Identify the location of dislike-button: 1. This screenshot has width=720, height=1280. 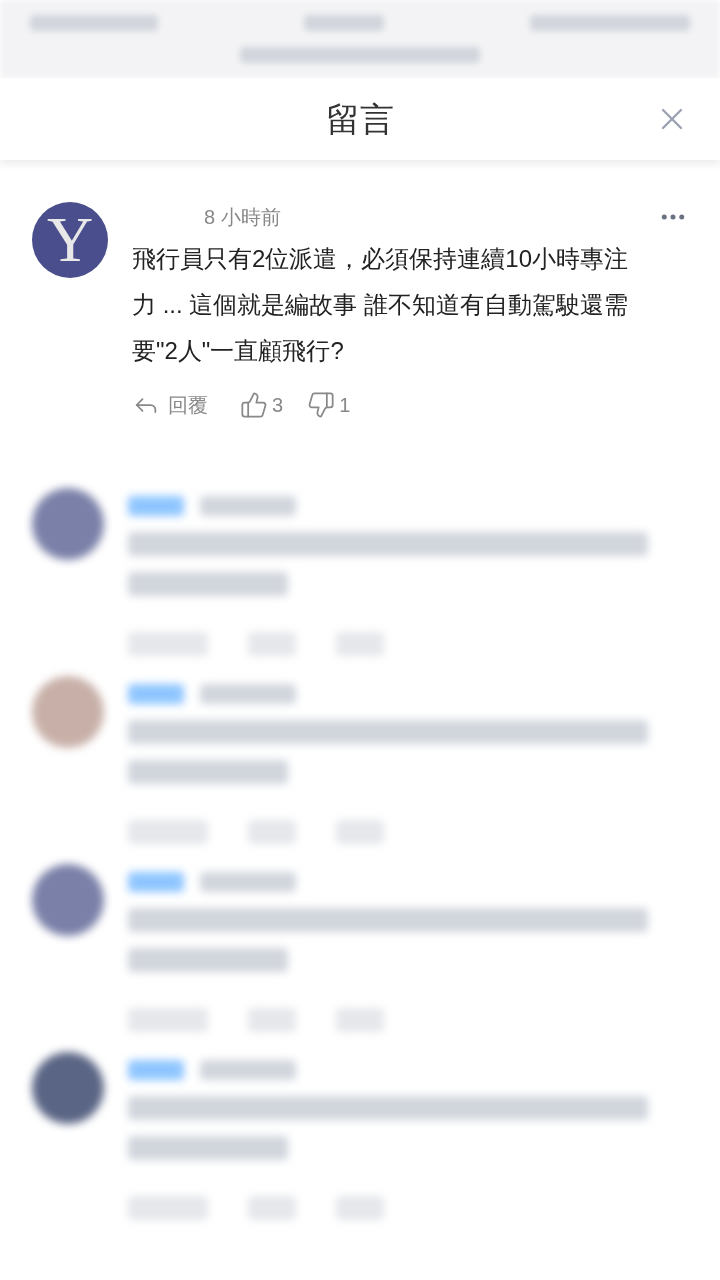
(329, 405).